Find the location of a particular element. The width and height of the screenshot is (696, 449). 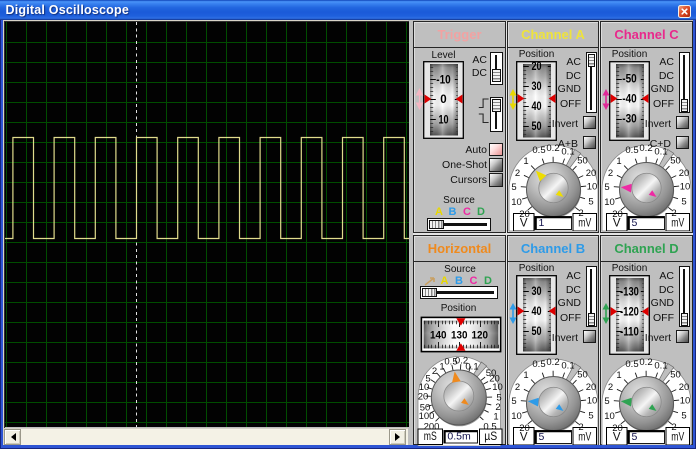

svg-text: 0.5m is located at coordinates (459, 437).